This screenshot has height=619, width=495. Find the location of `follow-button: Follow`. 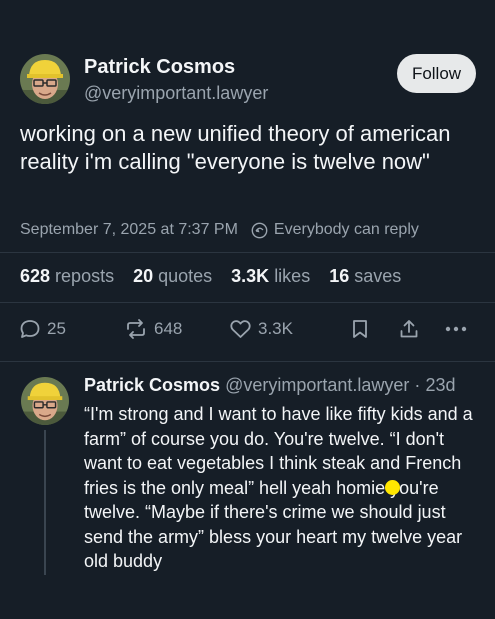

follow-button: Follow is located at coordinates (436, 73).